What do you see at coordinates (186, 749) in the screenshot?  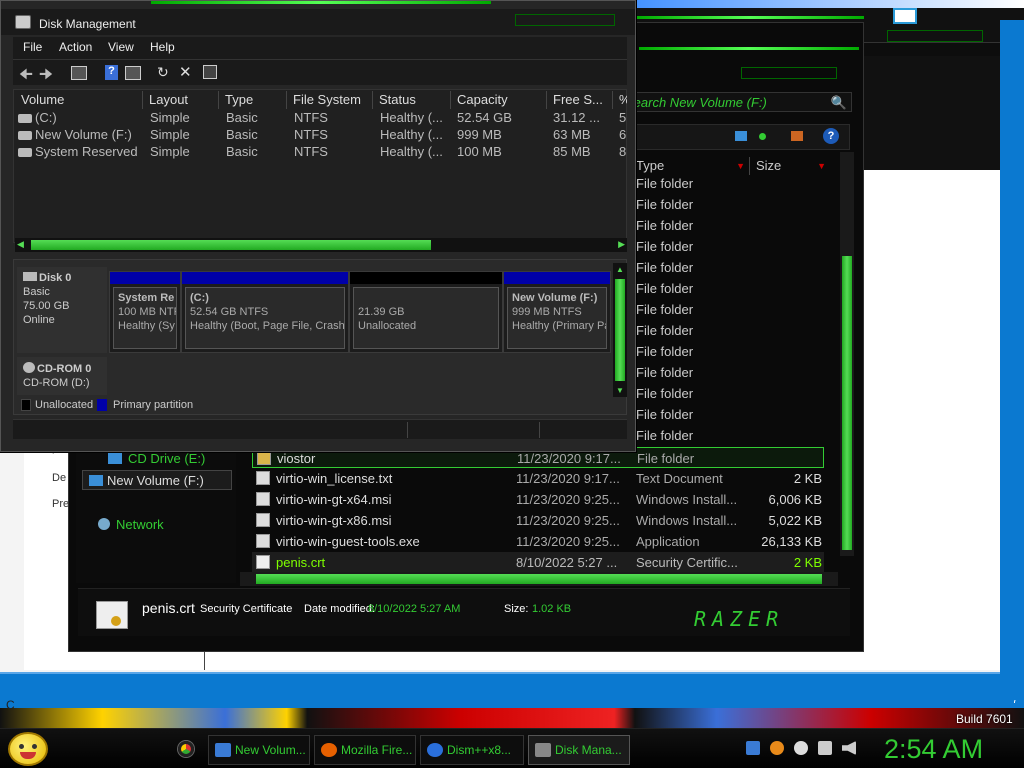 I see `chrome-icon` at bounding box center [186, 749].